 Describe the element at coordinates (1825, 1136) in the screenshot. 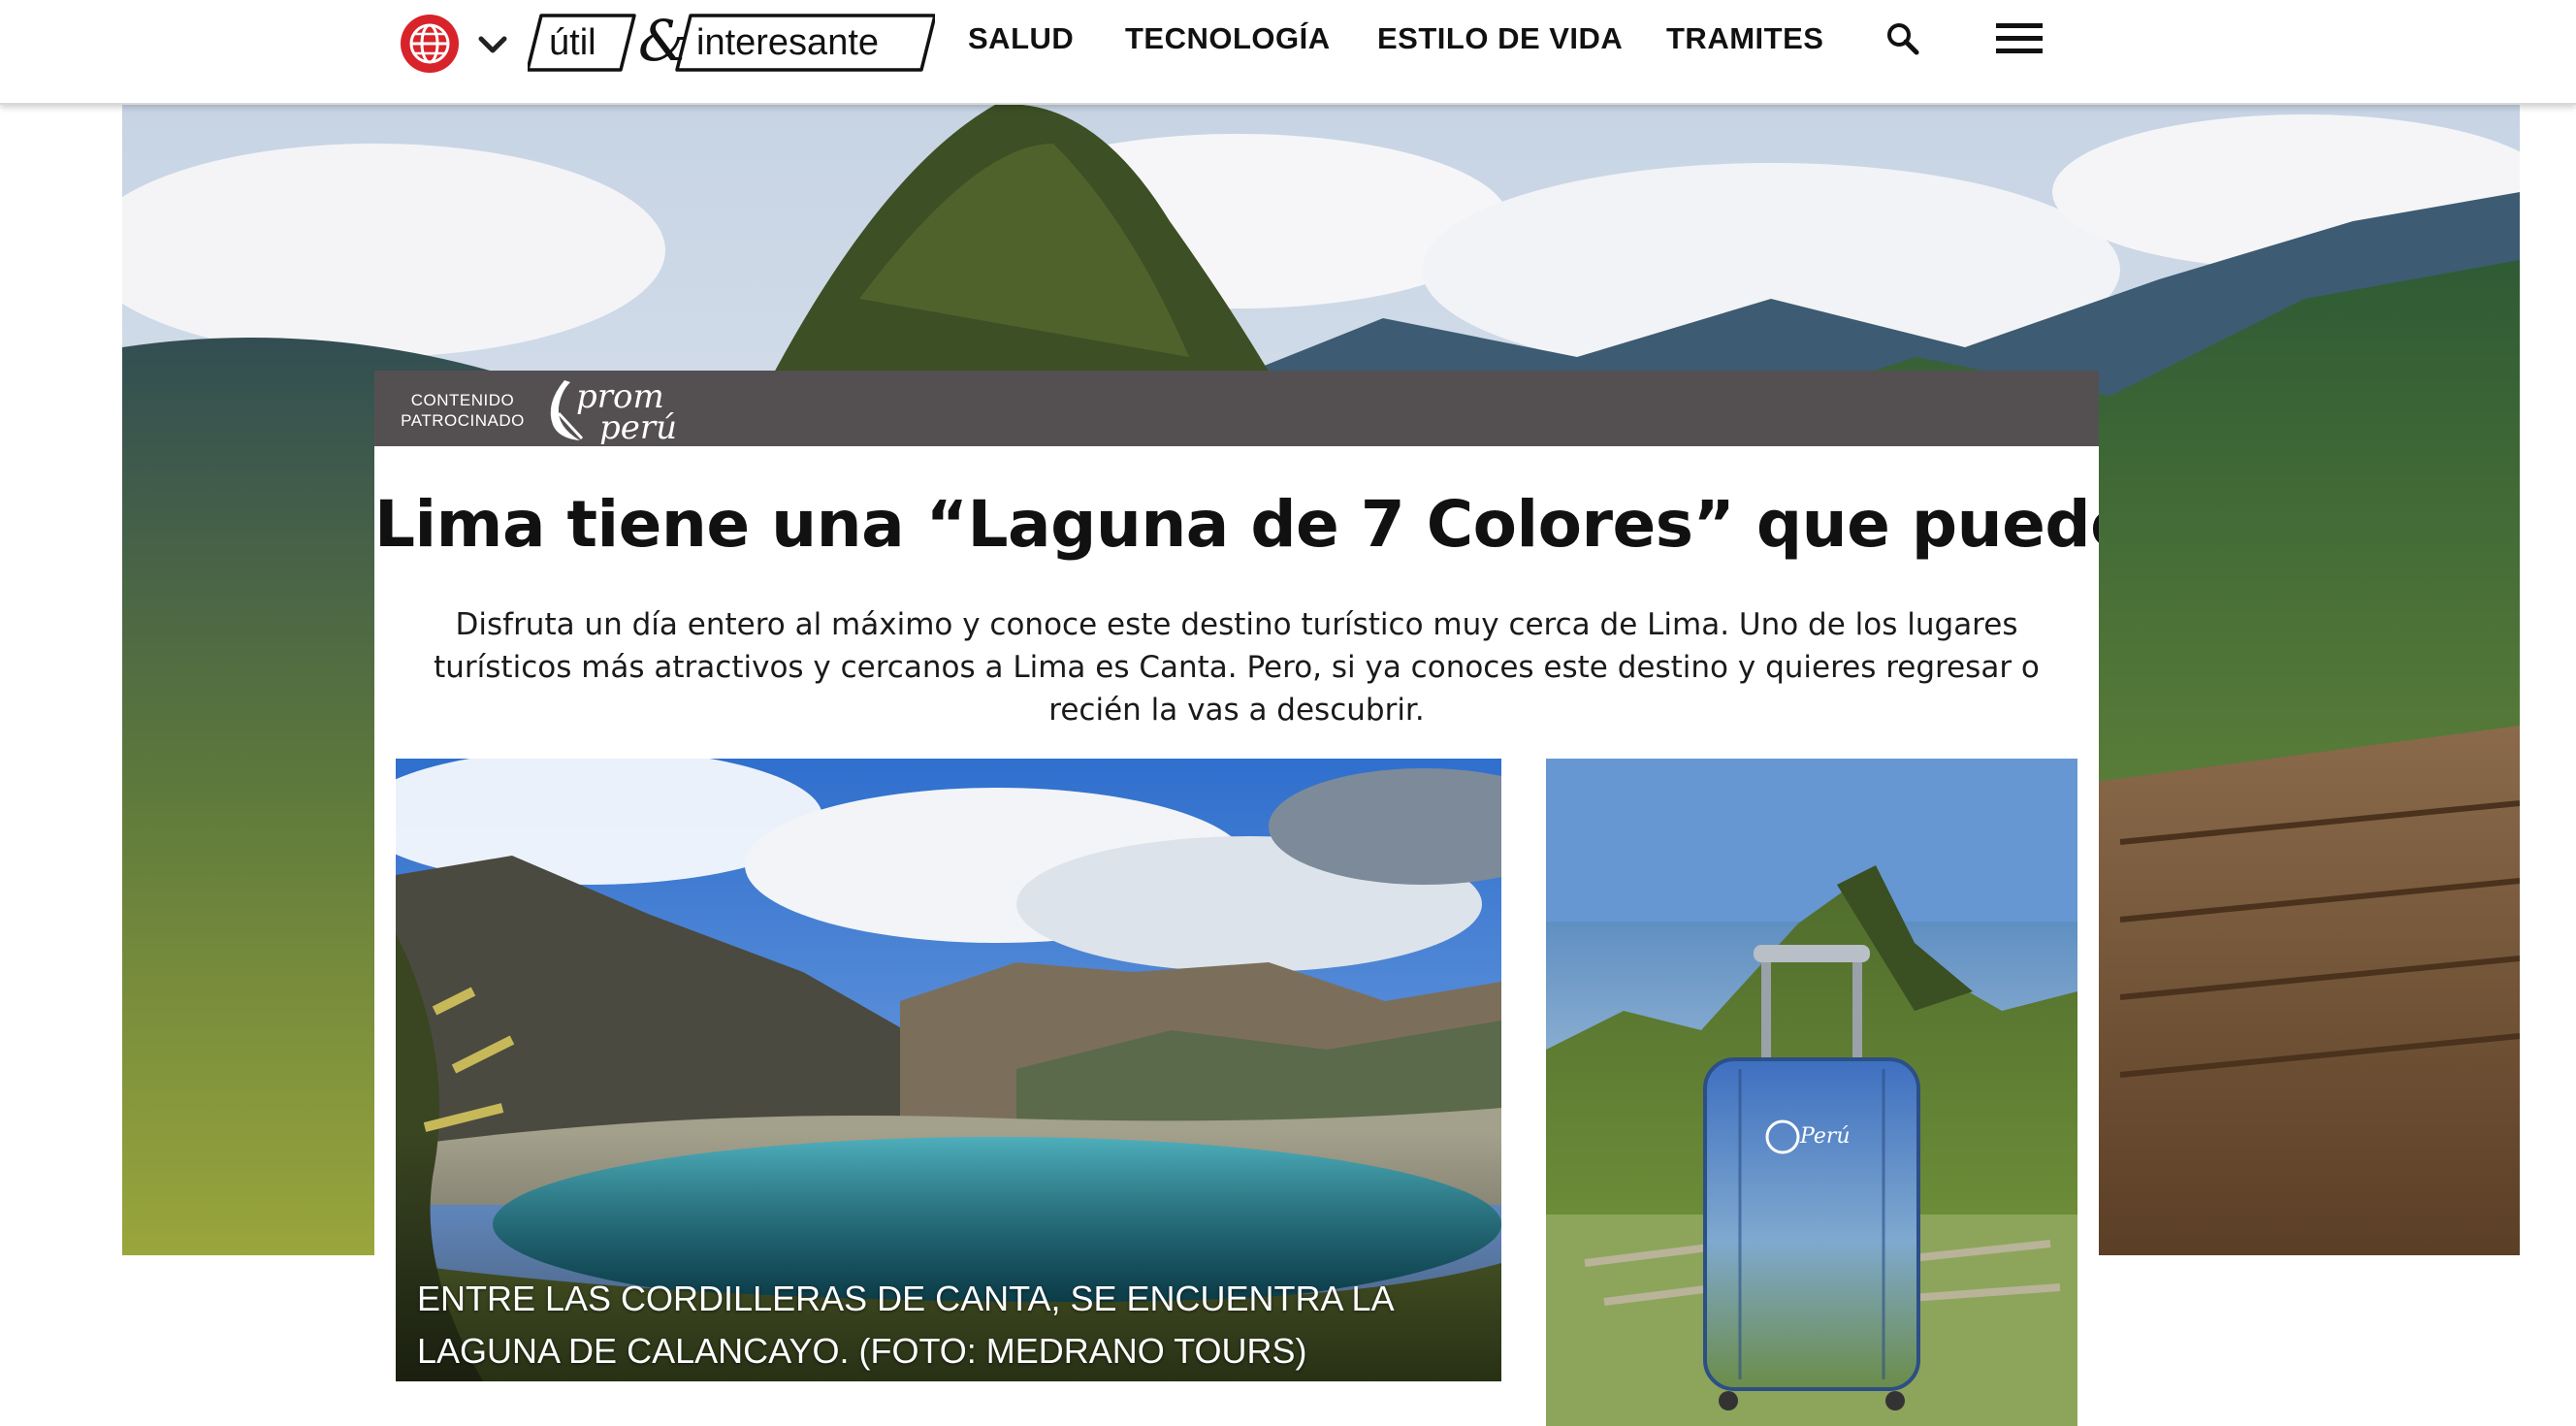

I see `luggage-brand: Perú` at that location.